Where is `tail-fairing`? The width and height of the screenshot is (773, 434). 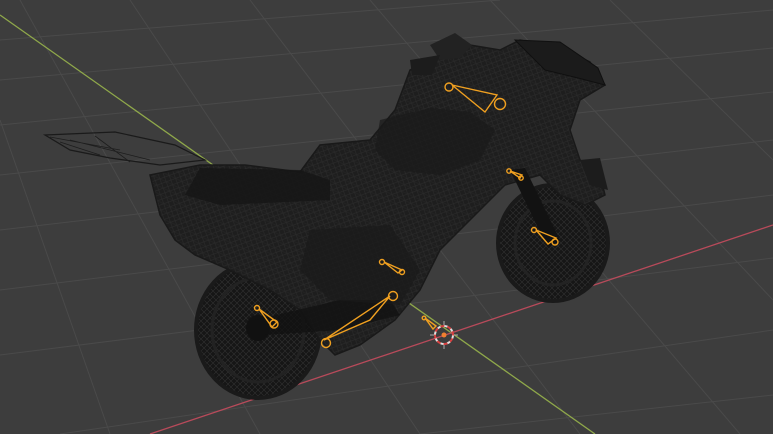
tail-fairing is located at coordinates (125, 148).